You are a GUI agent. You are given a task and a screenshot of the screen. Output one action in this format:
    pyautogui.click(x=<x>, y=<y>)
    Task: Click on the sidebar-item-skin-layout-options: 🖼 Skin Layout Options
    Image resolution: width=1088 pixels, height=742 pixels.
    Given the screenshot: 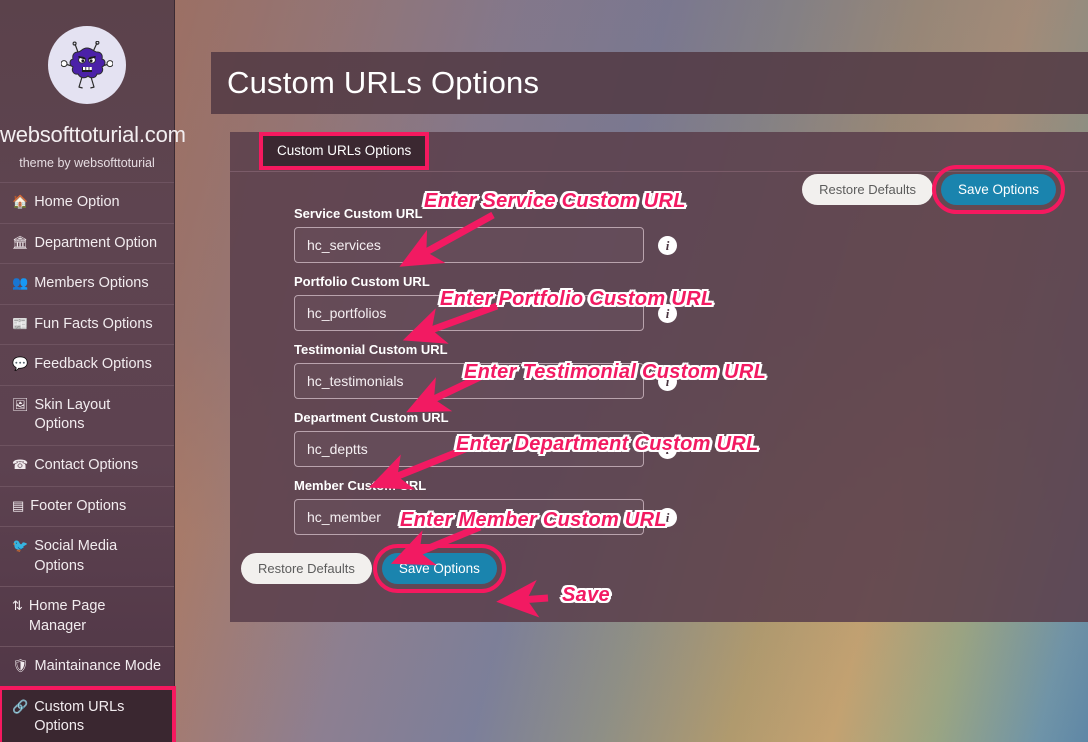 What is the action you would take?
    pyautogui.click(x=87, y=416)
    